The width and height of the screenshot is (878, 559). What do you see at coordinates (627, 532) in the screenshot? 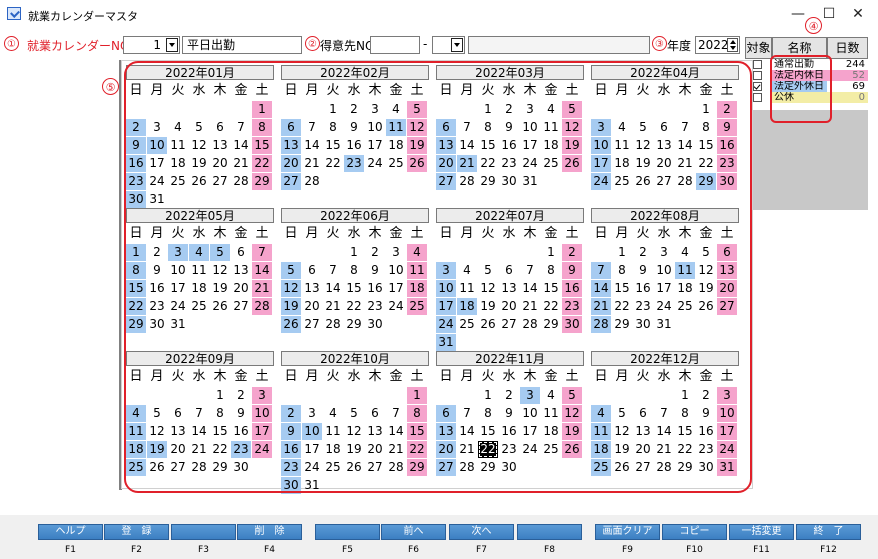
I see `function-key-button: 画面クリア` at bounding box center [627, 532].